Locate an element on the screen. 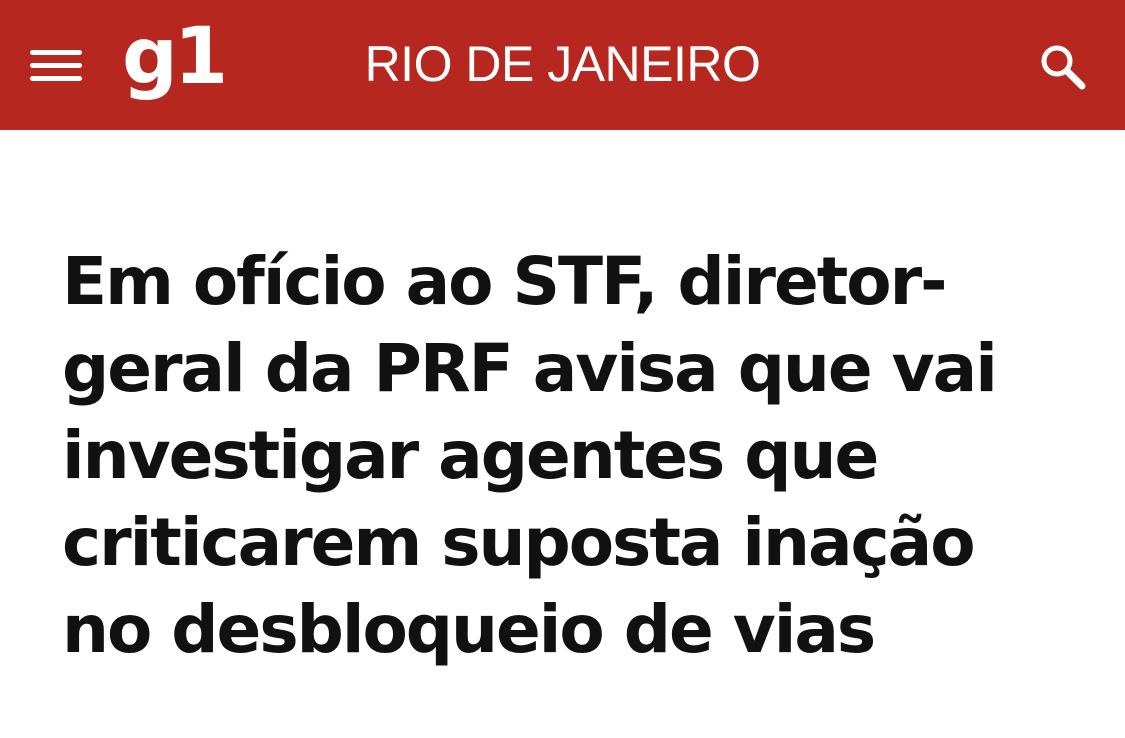  search-icon is located at coordinates (1063, 67).